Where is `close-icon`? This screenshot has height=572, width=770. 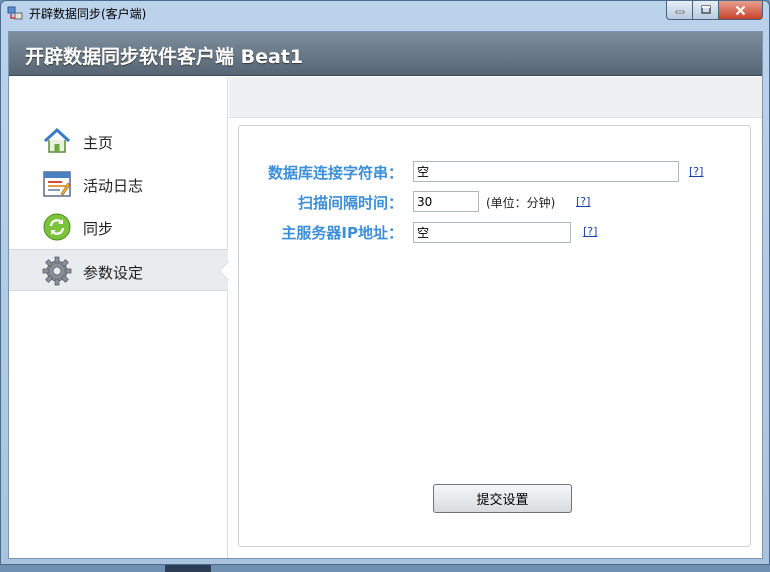
close-icon is located at coordinates (740, 10).